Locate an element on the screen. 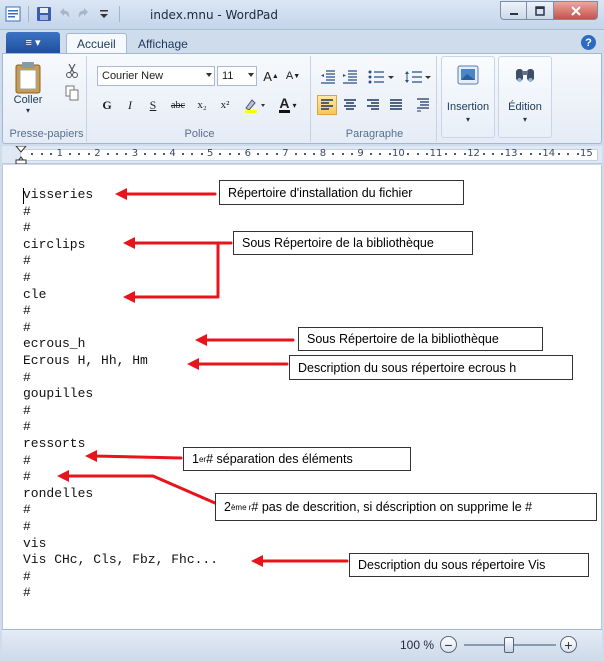 Image resolution: width=604 pixels, height=661 pixels. align-left-button is located at coordinates (327, 105).